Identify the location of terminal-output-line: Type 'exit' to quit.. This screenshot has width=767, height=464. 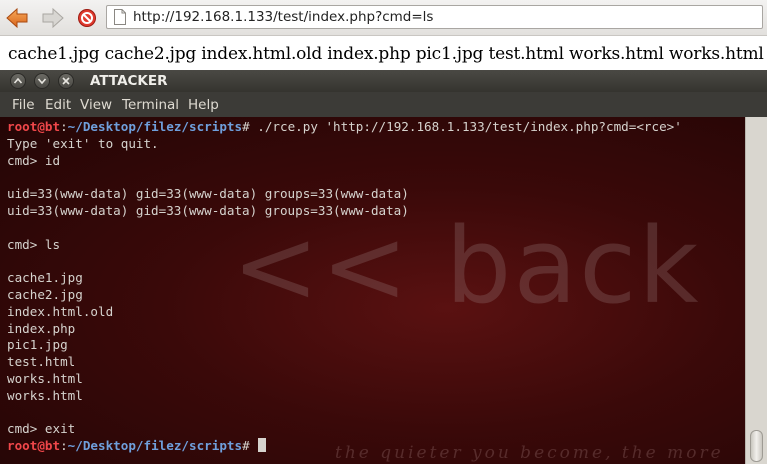
(83, 143).